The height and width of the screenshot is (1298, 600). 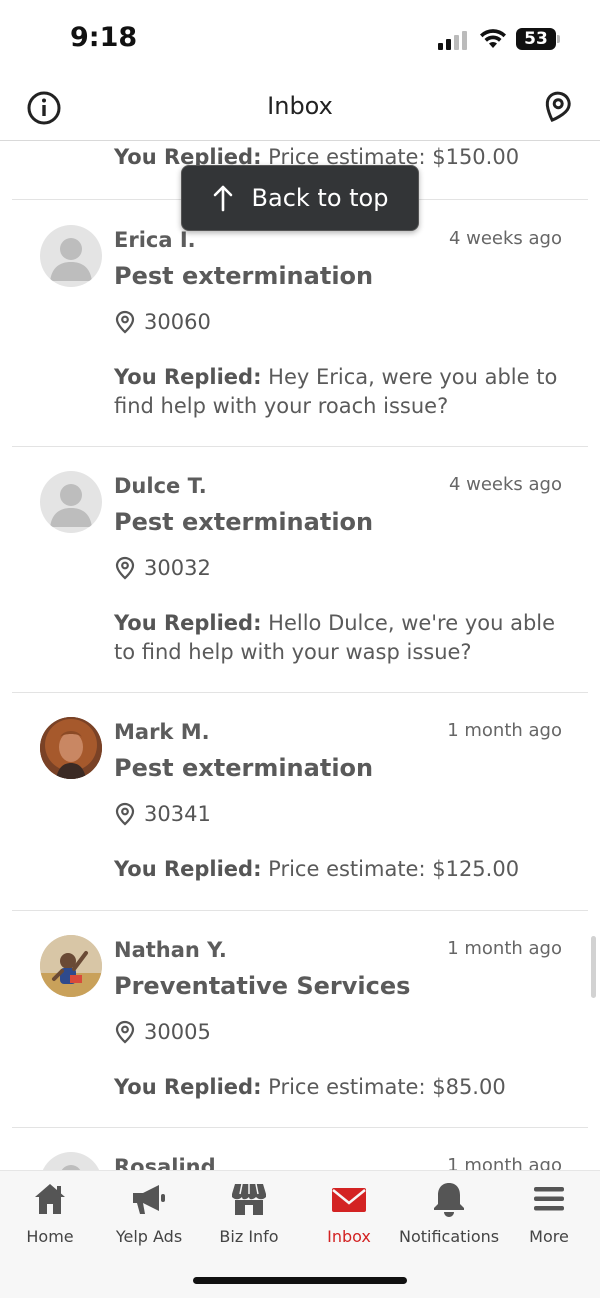 What do you see at coordinates (349, 1217) in the screenshot?
I see `tab-inbox: Inbox` at bounding box center [349, 1217].